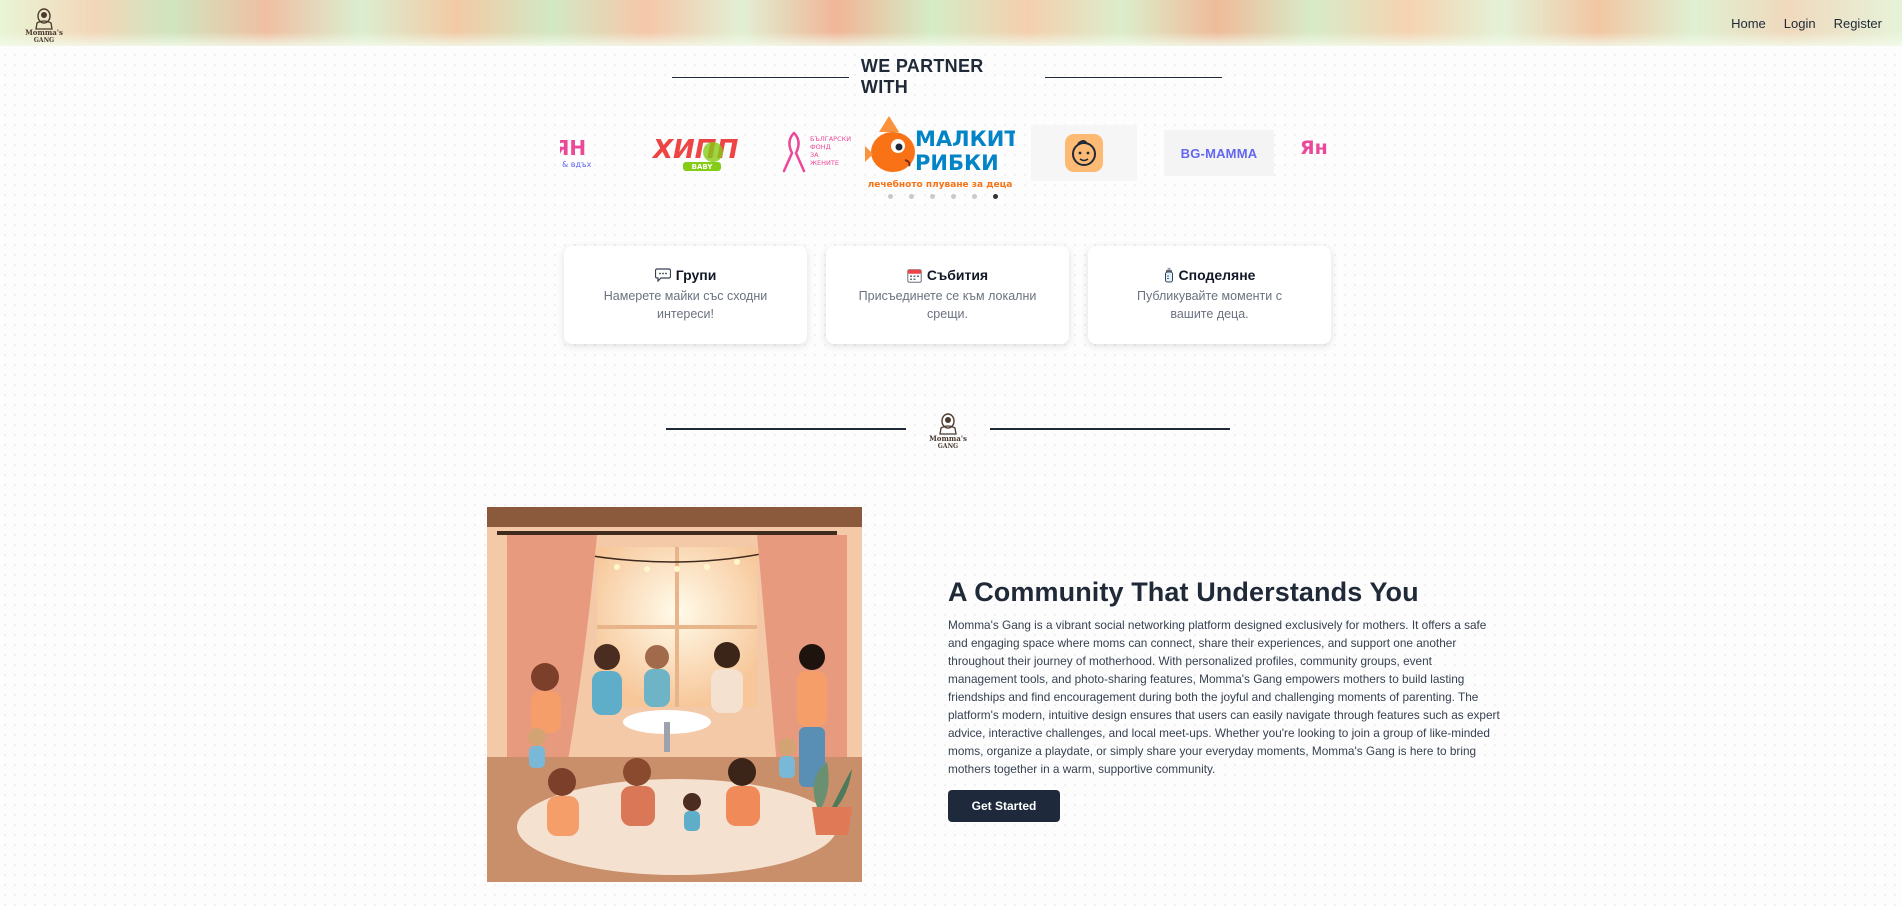 The width and height of the screenshot is (1902, 906). Describe the element at coordinates (44, 32) in the screenshot. I see `logo-wordmark-top: Momma's` at that location.